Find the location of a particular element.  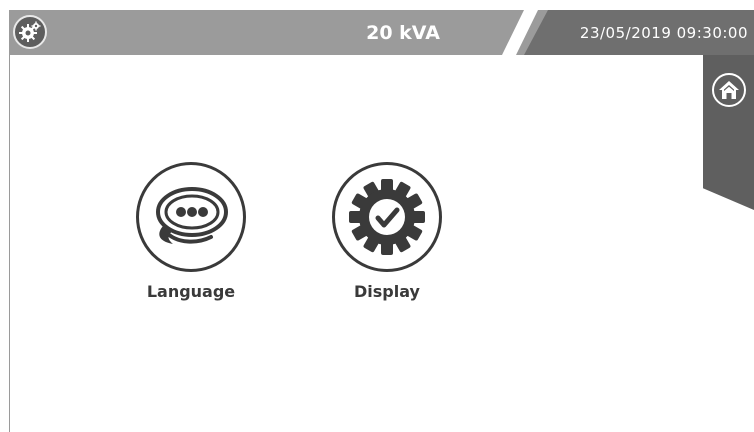

display-button is located at coordinates (387, 217).